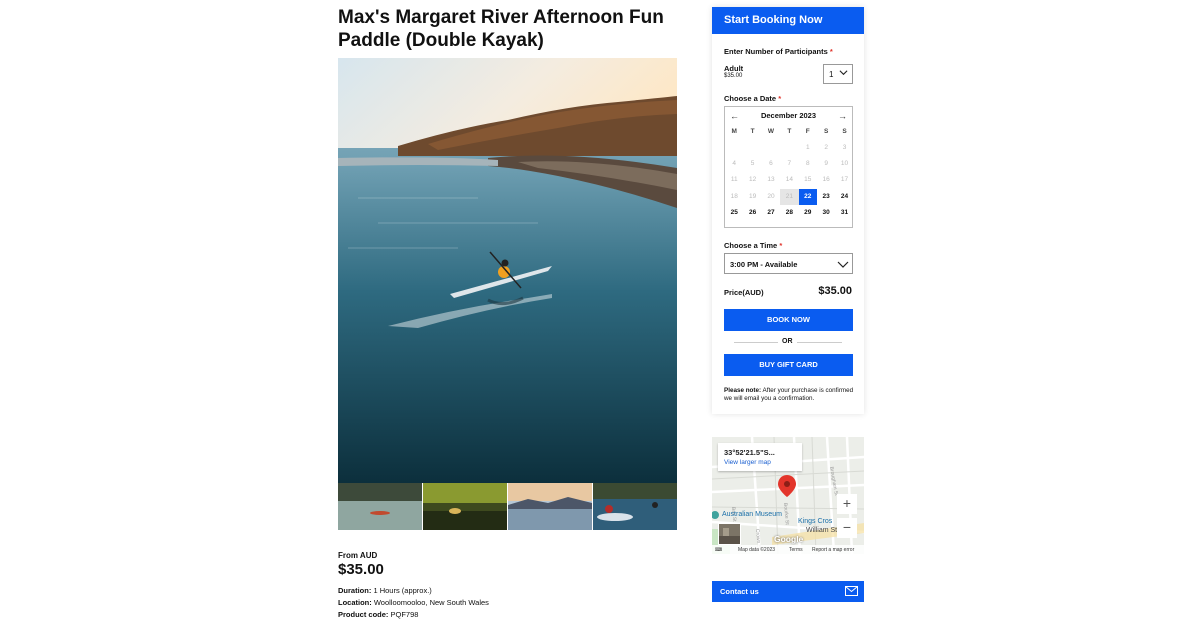  I want to click on calendar-day: 30, so click(826, 213).